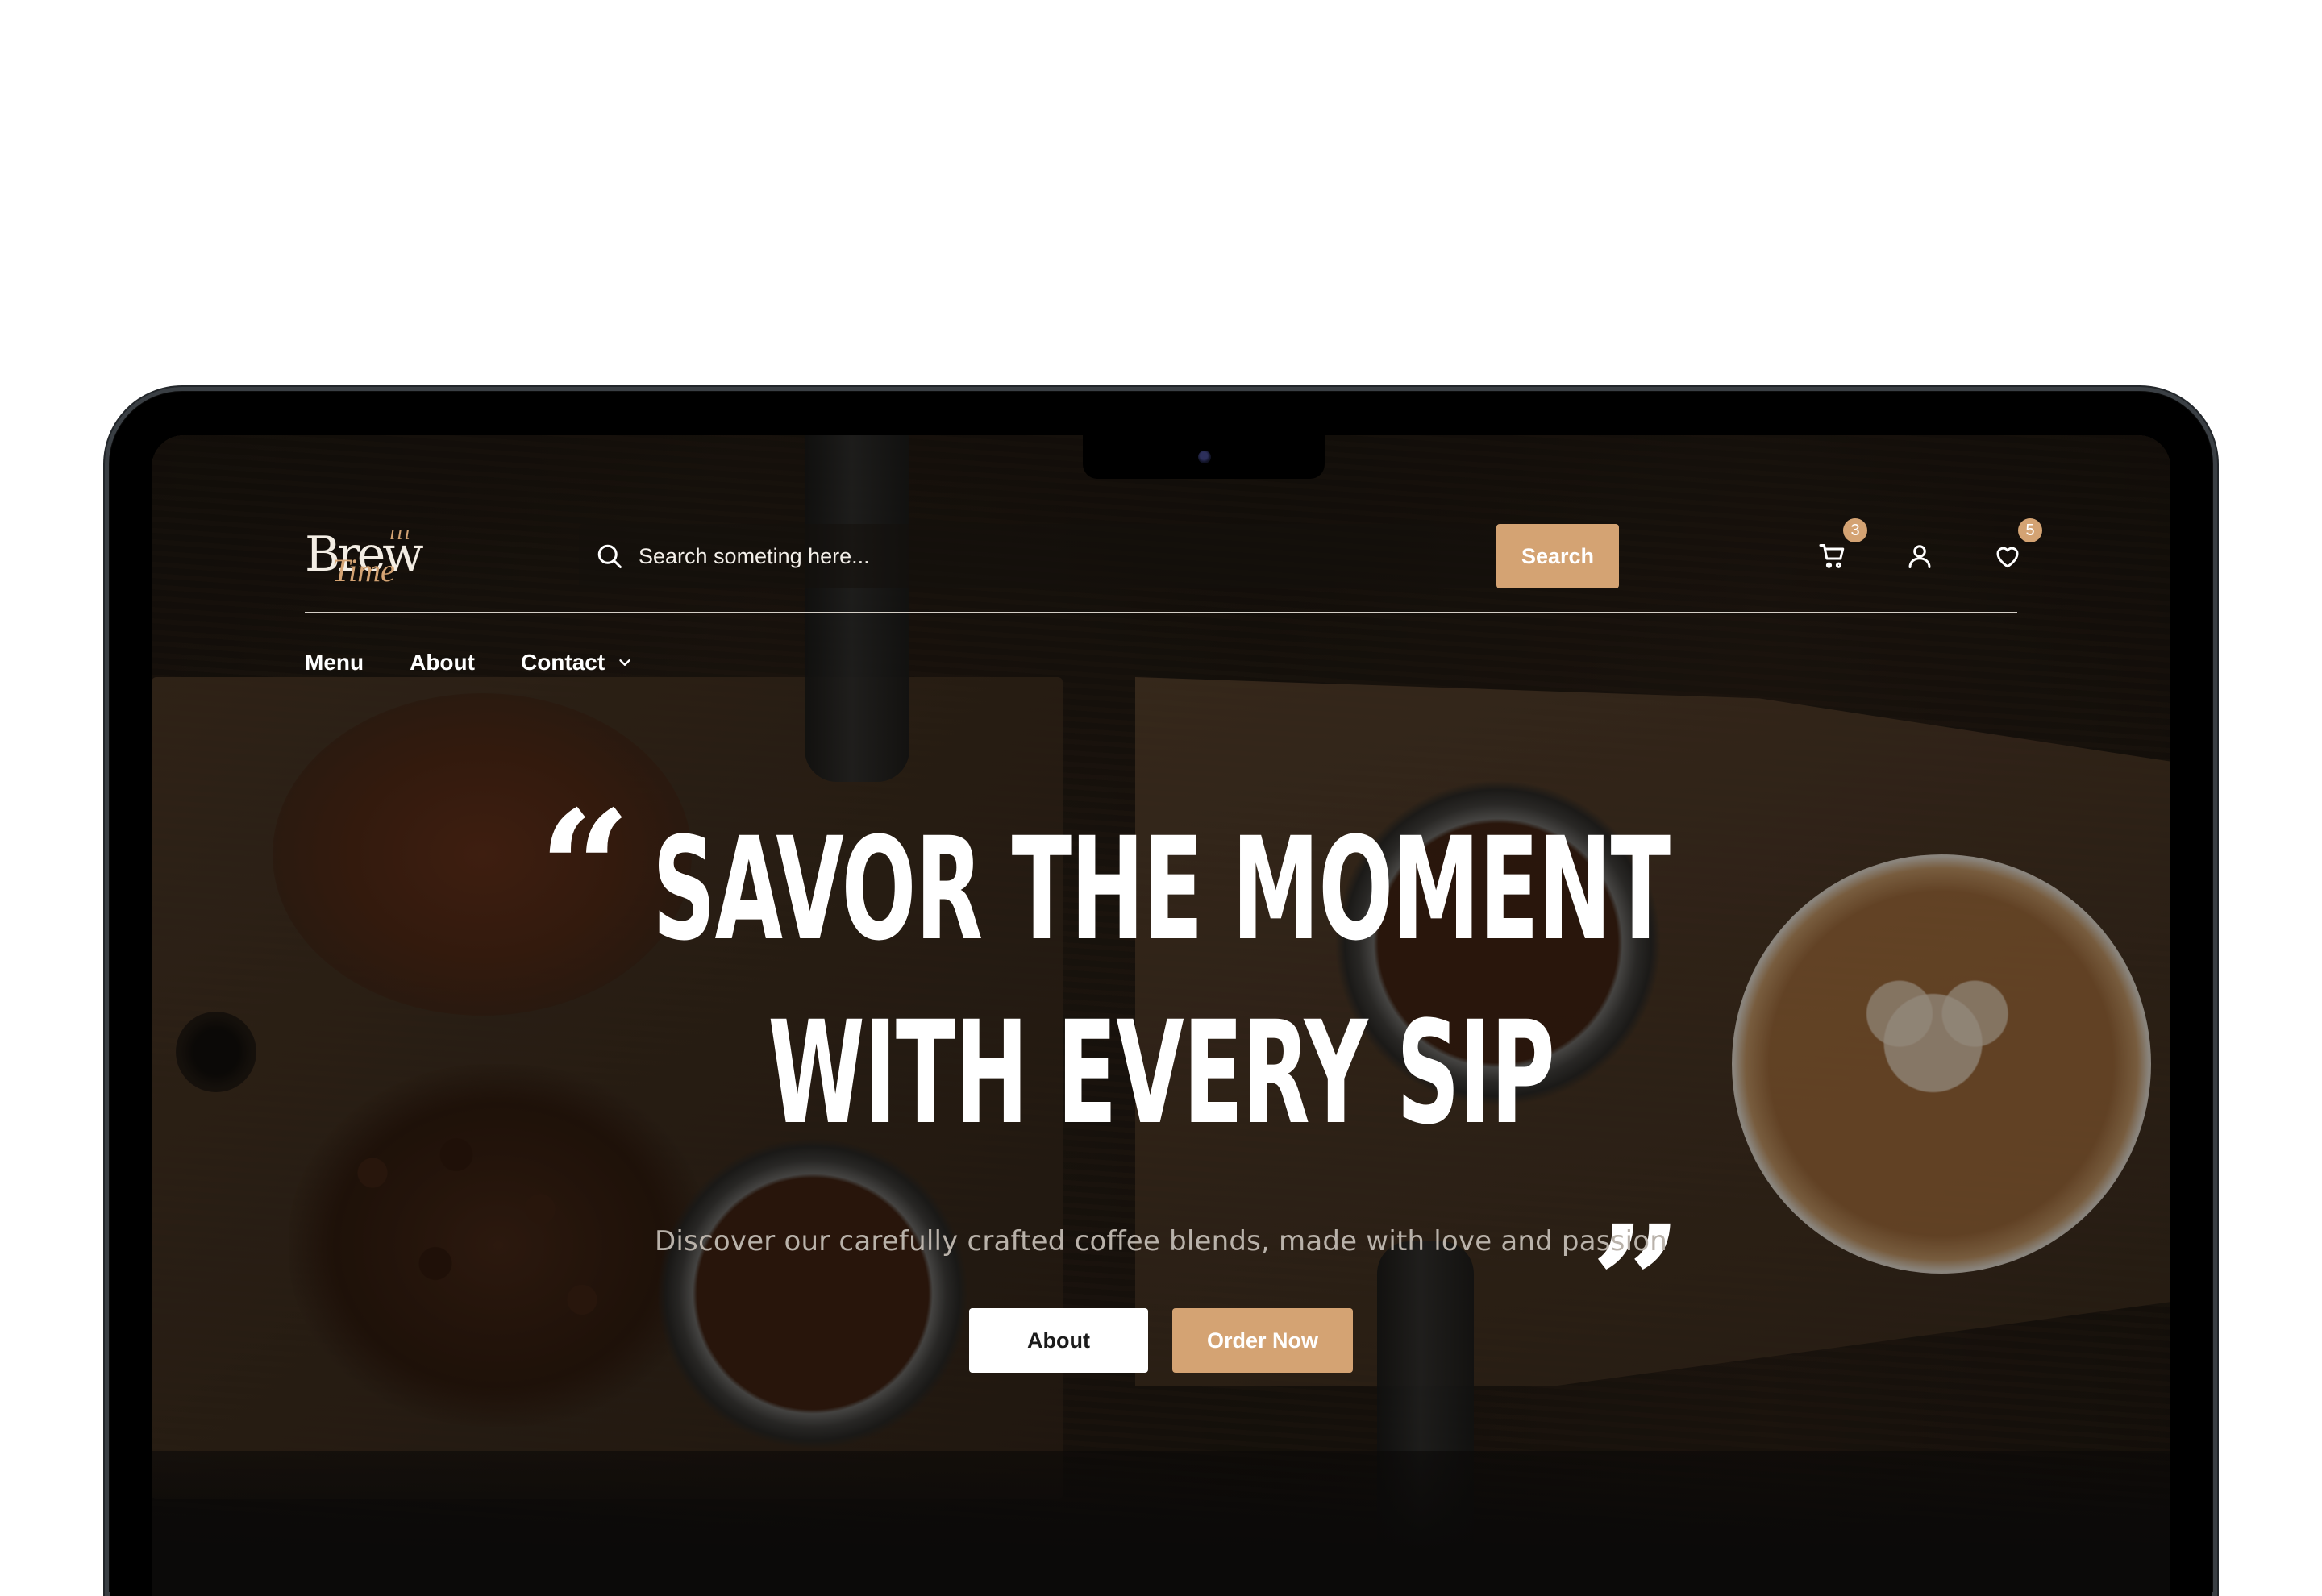  Describe the element at coordinates (624, 662) in the screenshot. I see `chevron-down-icon` at that location.